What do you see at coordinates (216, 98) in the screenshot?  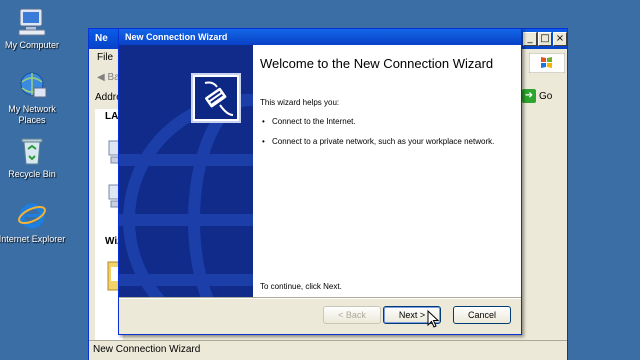 I see `network-plug-icon` at bounding box center [216, 98].